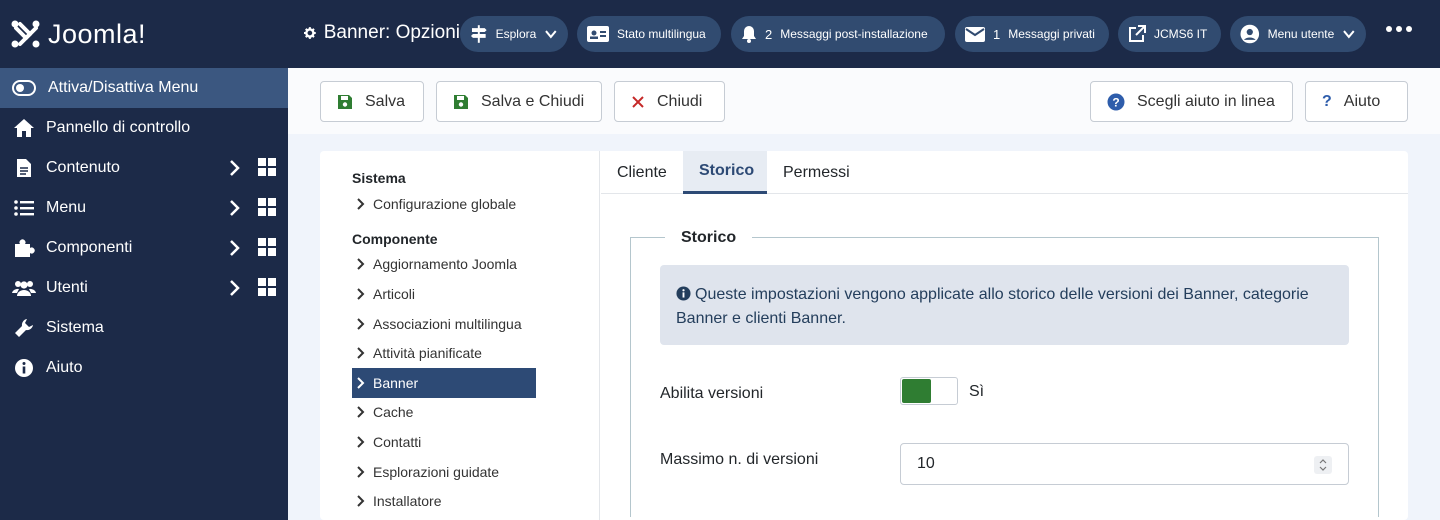 The width and height of the screenshot is (1440, 520). I want to click on max-versions-value: 10, so click(926, 463).